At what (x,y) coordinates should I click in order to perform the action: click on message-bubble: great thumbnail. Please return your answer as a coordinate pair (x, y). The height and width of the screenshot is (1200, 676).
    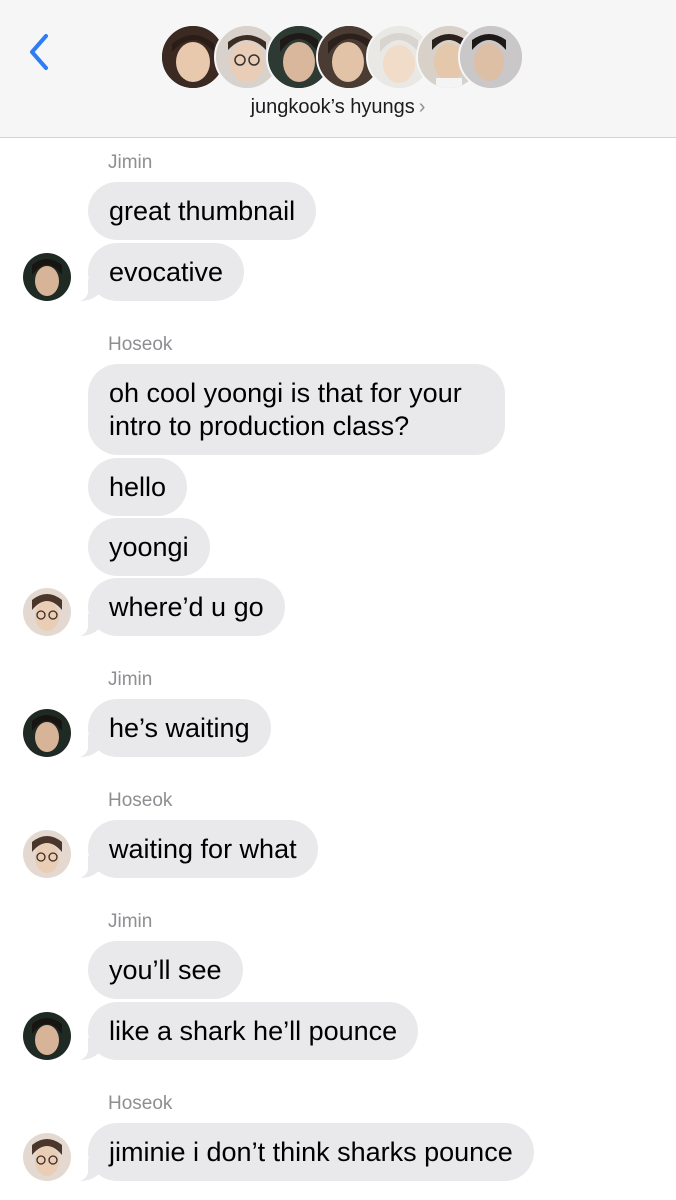
    Looking at the image, I should click on (202, 211).